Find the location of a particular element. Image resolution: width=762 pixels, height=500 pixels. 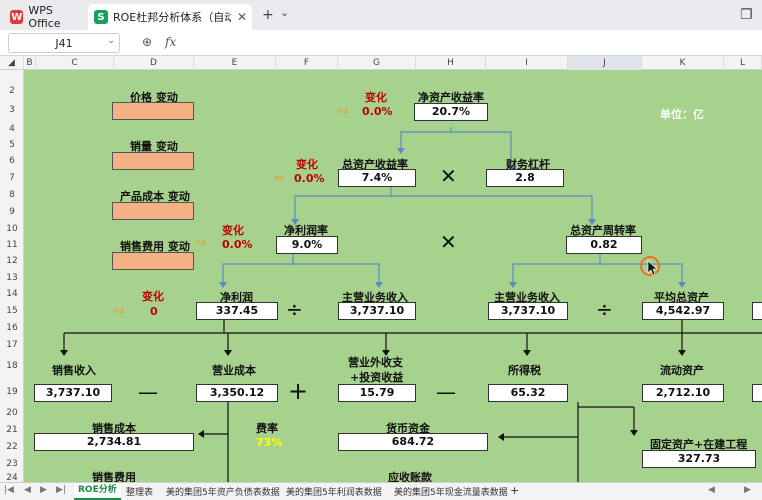

last-sheet-icon: ▶| is located at coordinates (61, 490).